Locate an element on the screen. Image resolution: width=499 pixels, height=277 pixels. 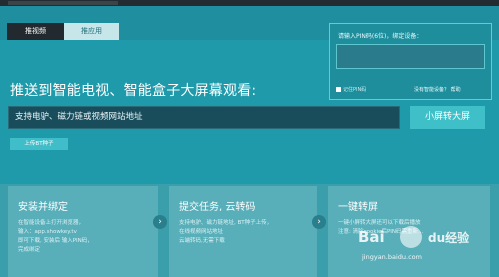
step-title: 安装并绑定 is located at coordinates (43, 207).